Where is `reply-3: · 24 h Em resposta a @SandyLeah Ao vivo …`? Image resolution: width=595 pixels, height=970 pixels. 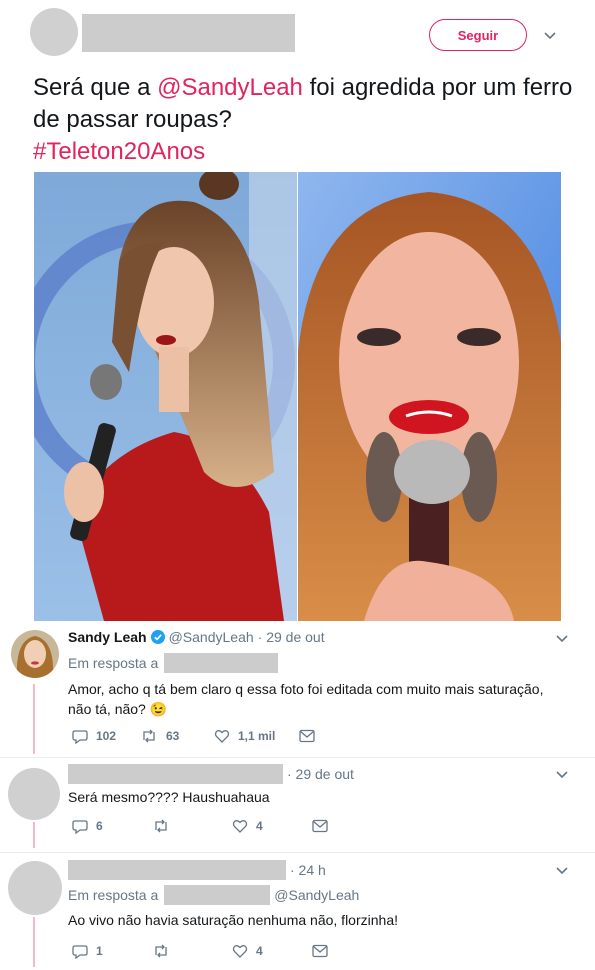 reply-3: · 24 h Em resposta a @SandyLeah Ao vivo … is located at coordinates (297, 912).